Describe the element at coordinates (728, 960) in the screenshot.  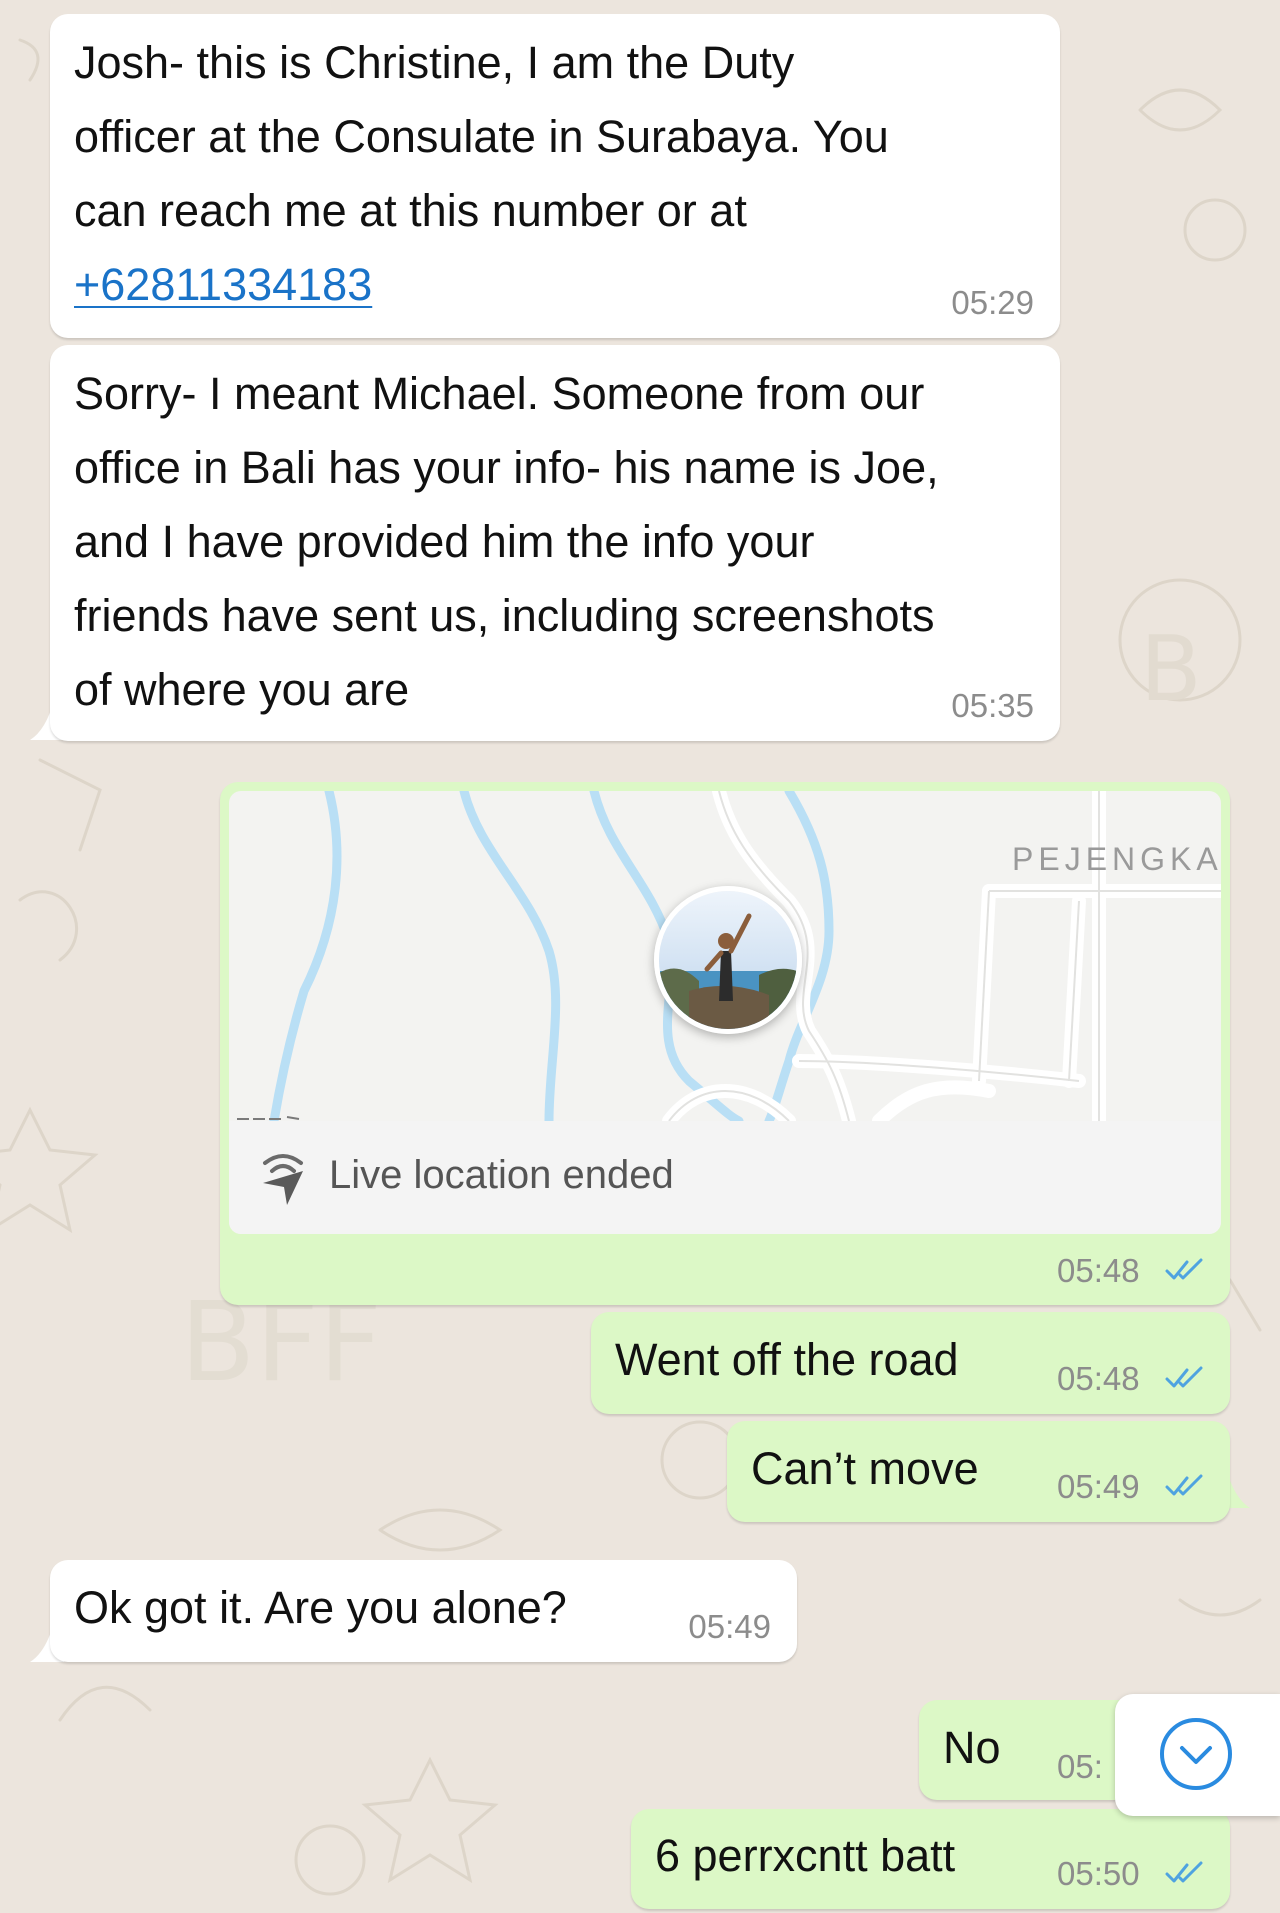
I see `avatar` at that location.